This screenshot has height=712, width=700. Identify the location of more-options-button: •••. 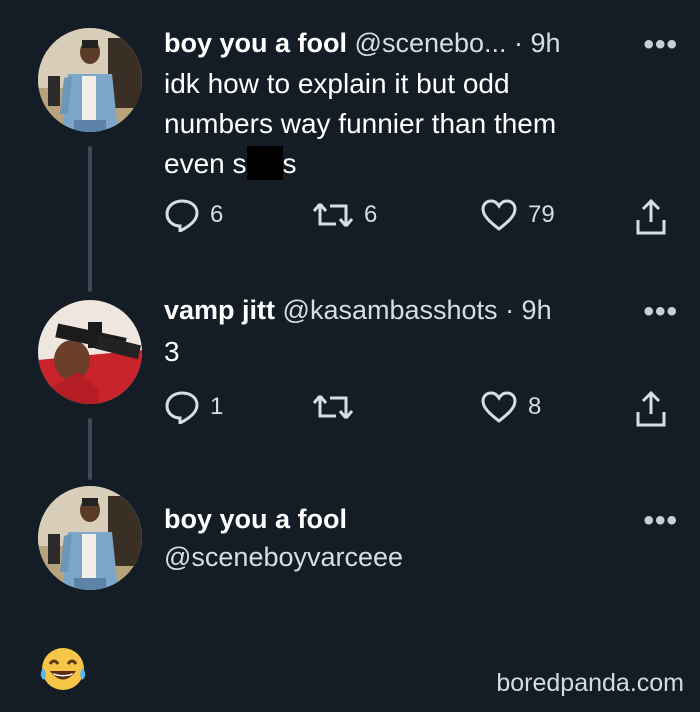
(660, 521).